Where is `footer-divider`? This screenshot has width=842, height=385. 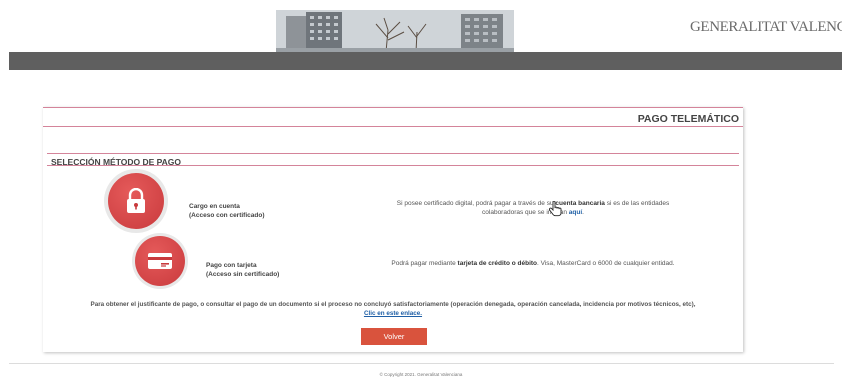 footer-divider is located at coordinates (421, 363).